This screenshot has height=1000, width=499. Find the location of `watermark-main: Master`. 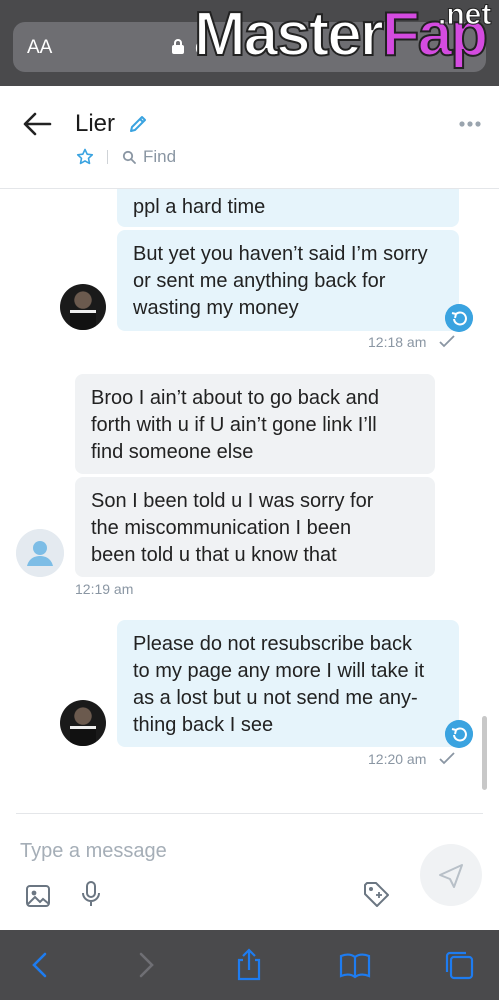

watermark-main: Master is located at coordinates (289, 34).